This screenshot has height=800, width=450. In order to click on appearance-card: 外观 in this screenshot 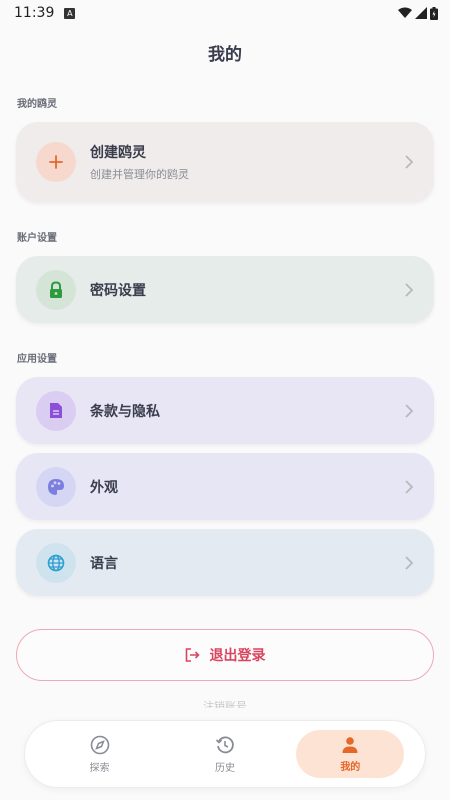, I will do `click(225, 486)`.